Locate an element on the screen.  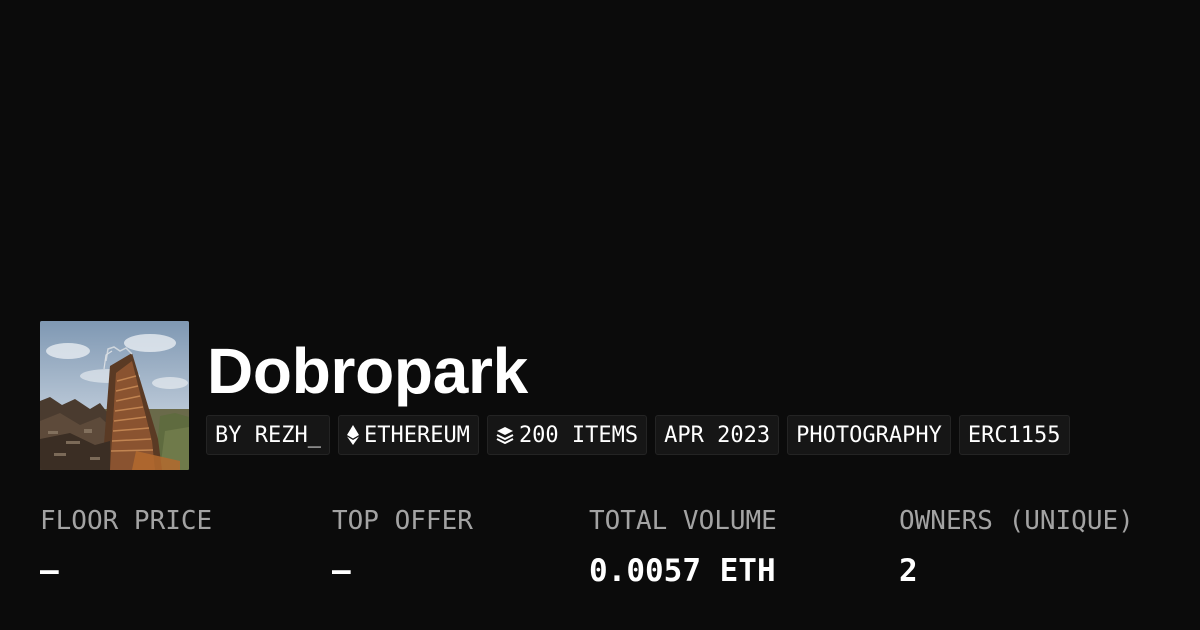
tag-creator-label: BY REZH_ is located at coordinates (268, 435).